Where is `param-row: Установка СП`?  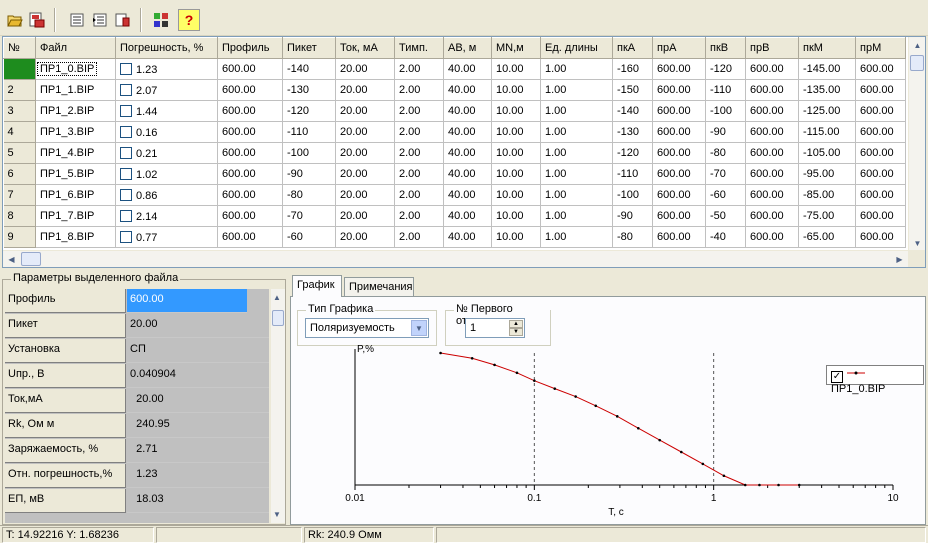 param-row: Установка СП is located at coordinates (137, 351).